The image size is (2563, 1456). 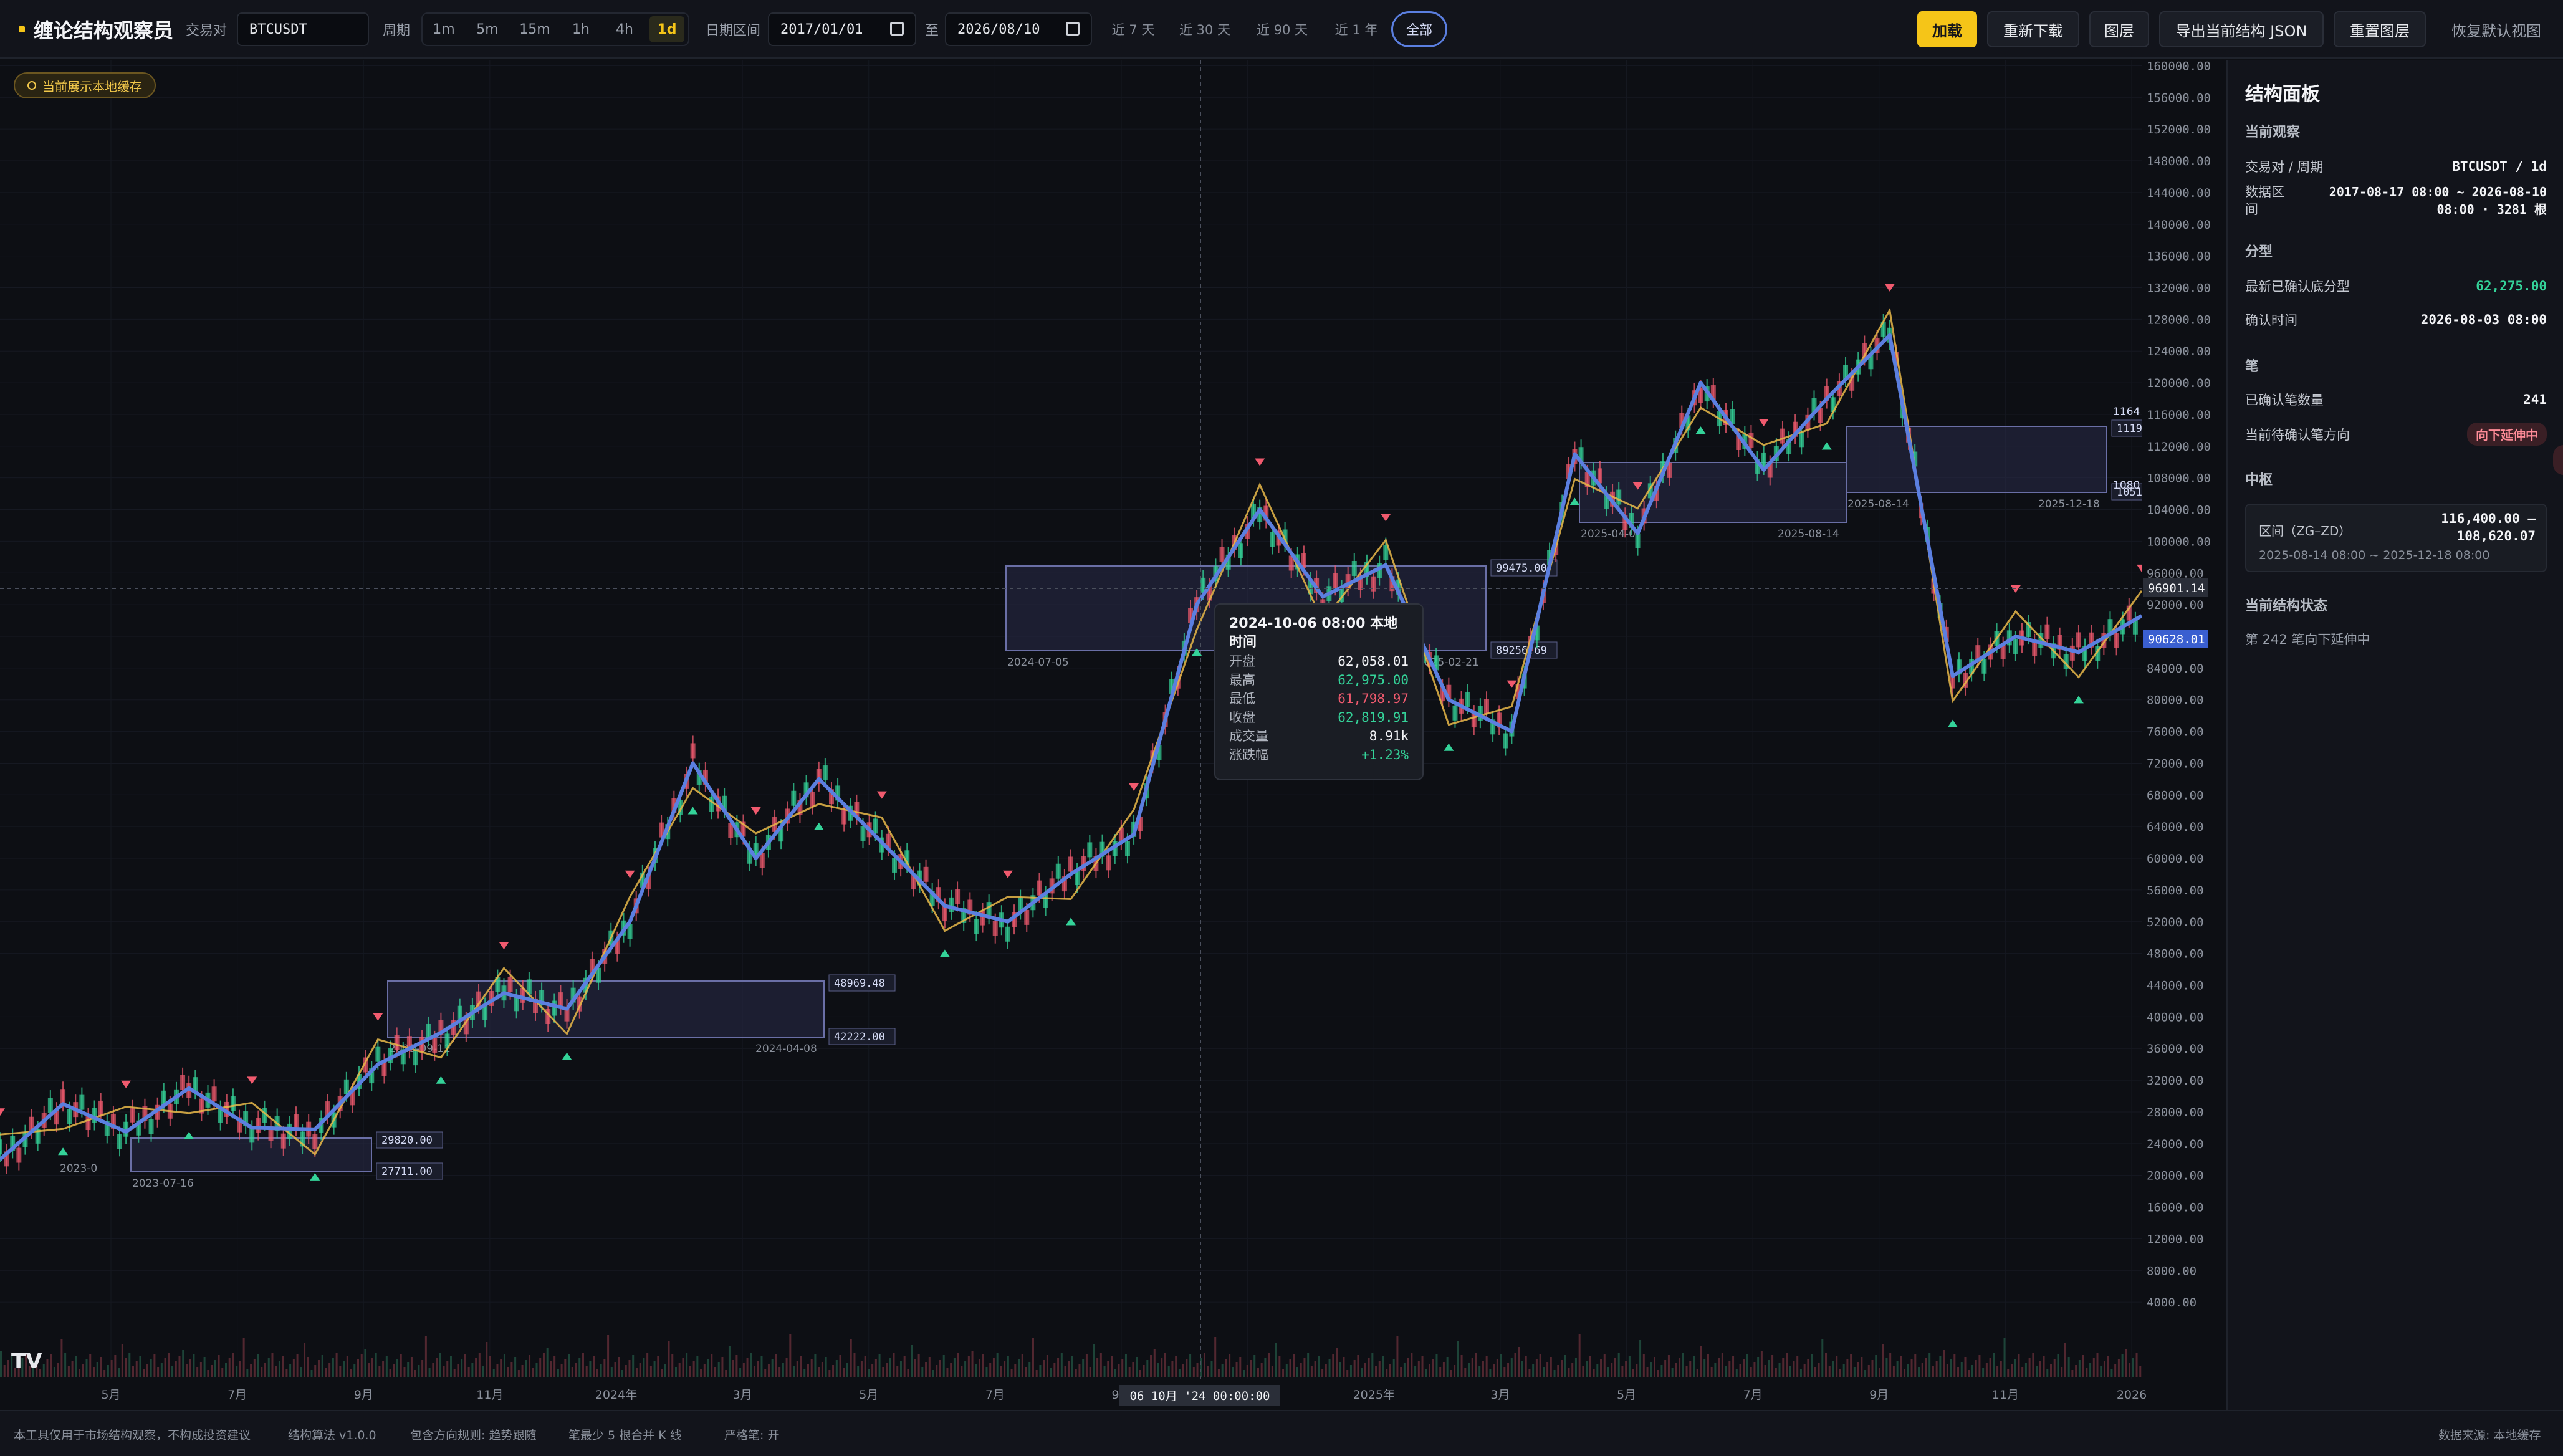 I want to click on price-tick-label: 112000.00, so click(x=2179, y=447).